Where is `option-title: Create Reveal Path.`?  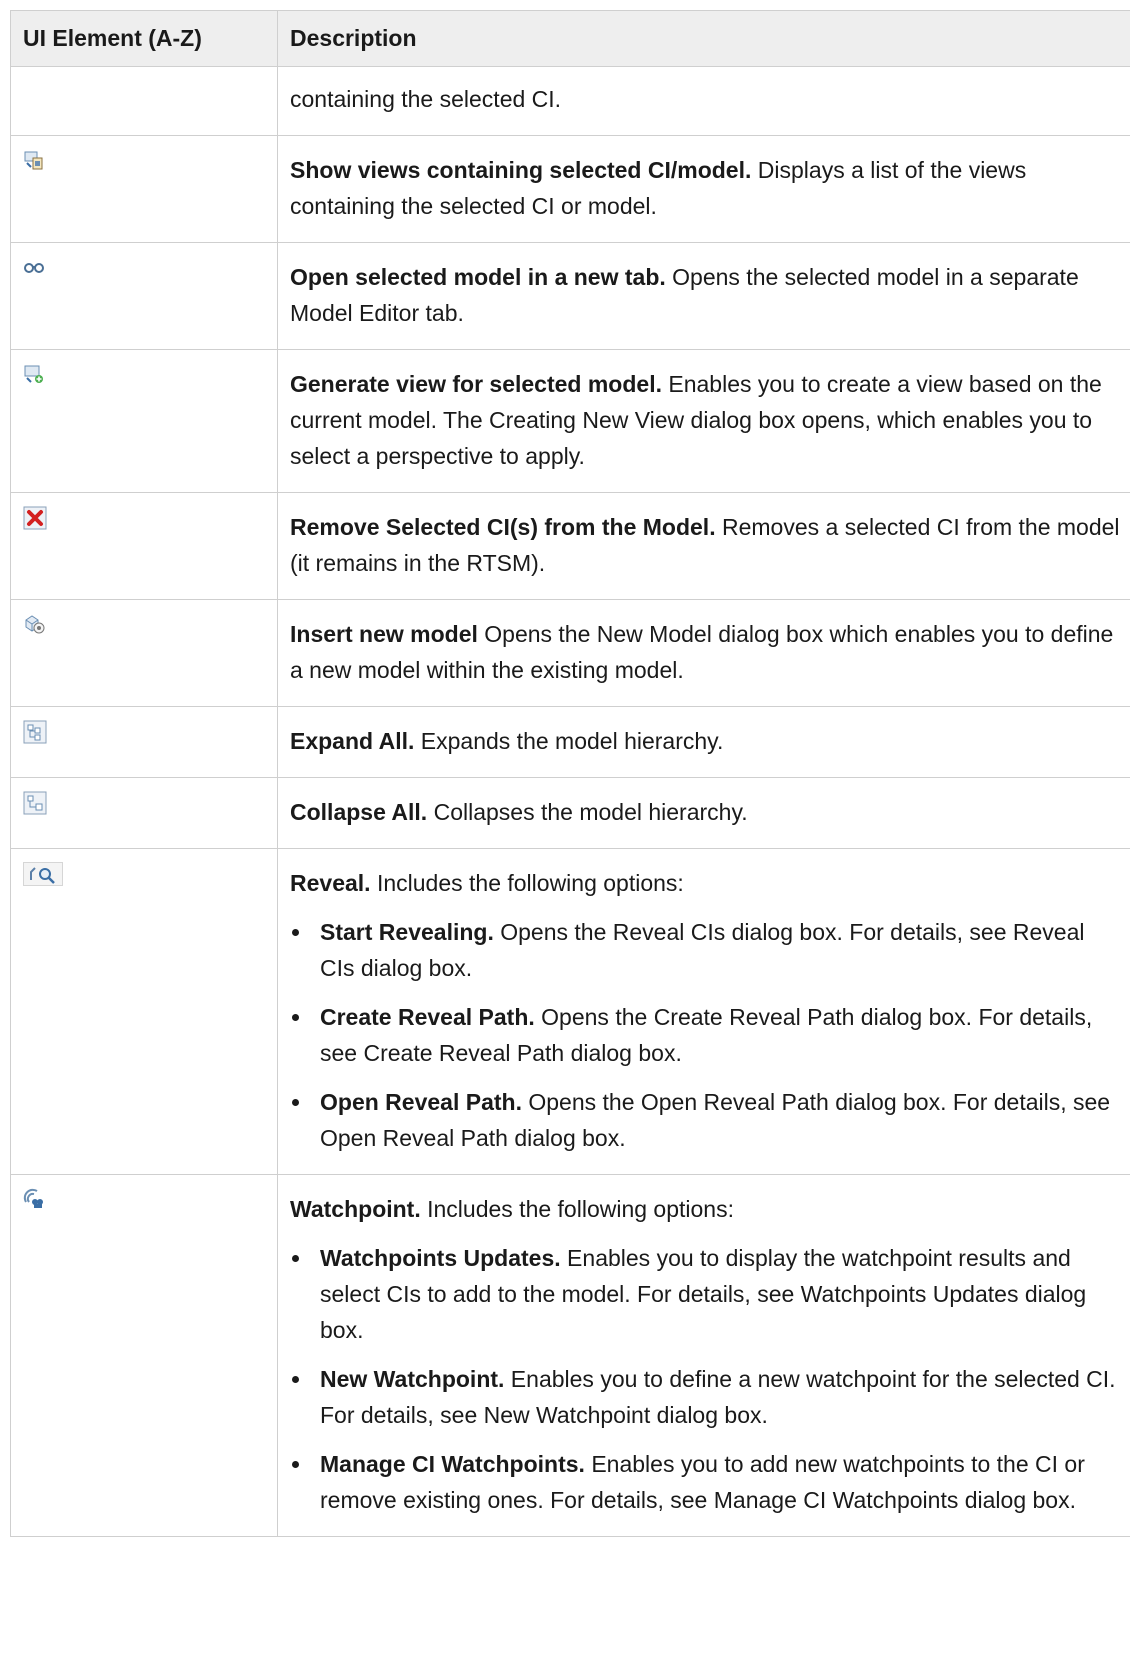 option-title: Create Reveal Path. is located at coordinates (427, 1017).